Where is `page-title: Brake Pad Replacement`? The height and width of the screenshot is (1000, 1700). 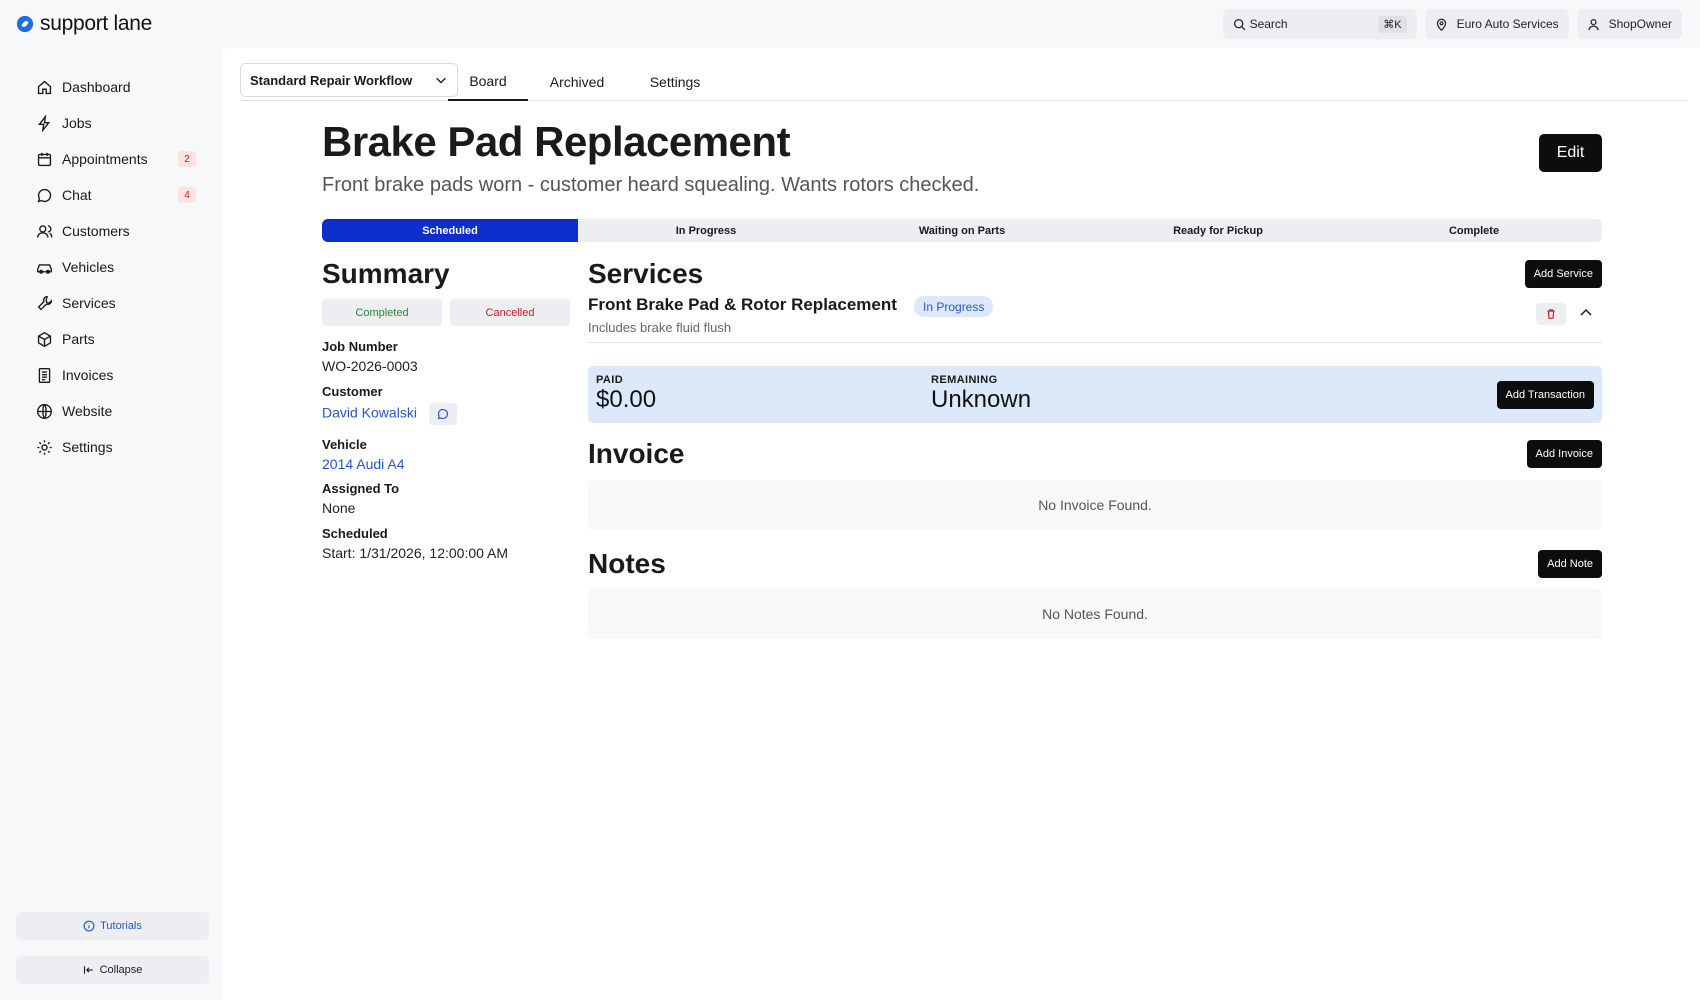 page-title: Brake Pad Replacement is located at coordinates (556, 141).